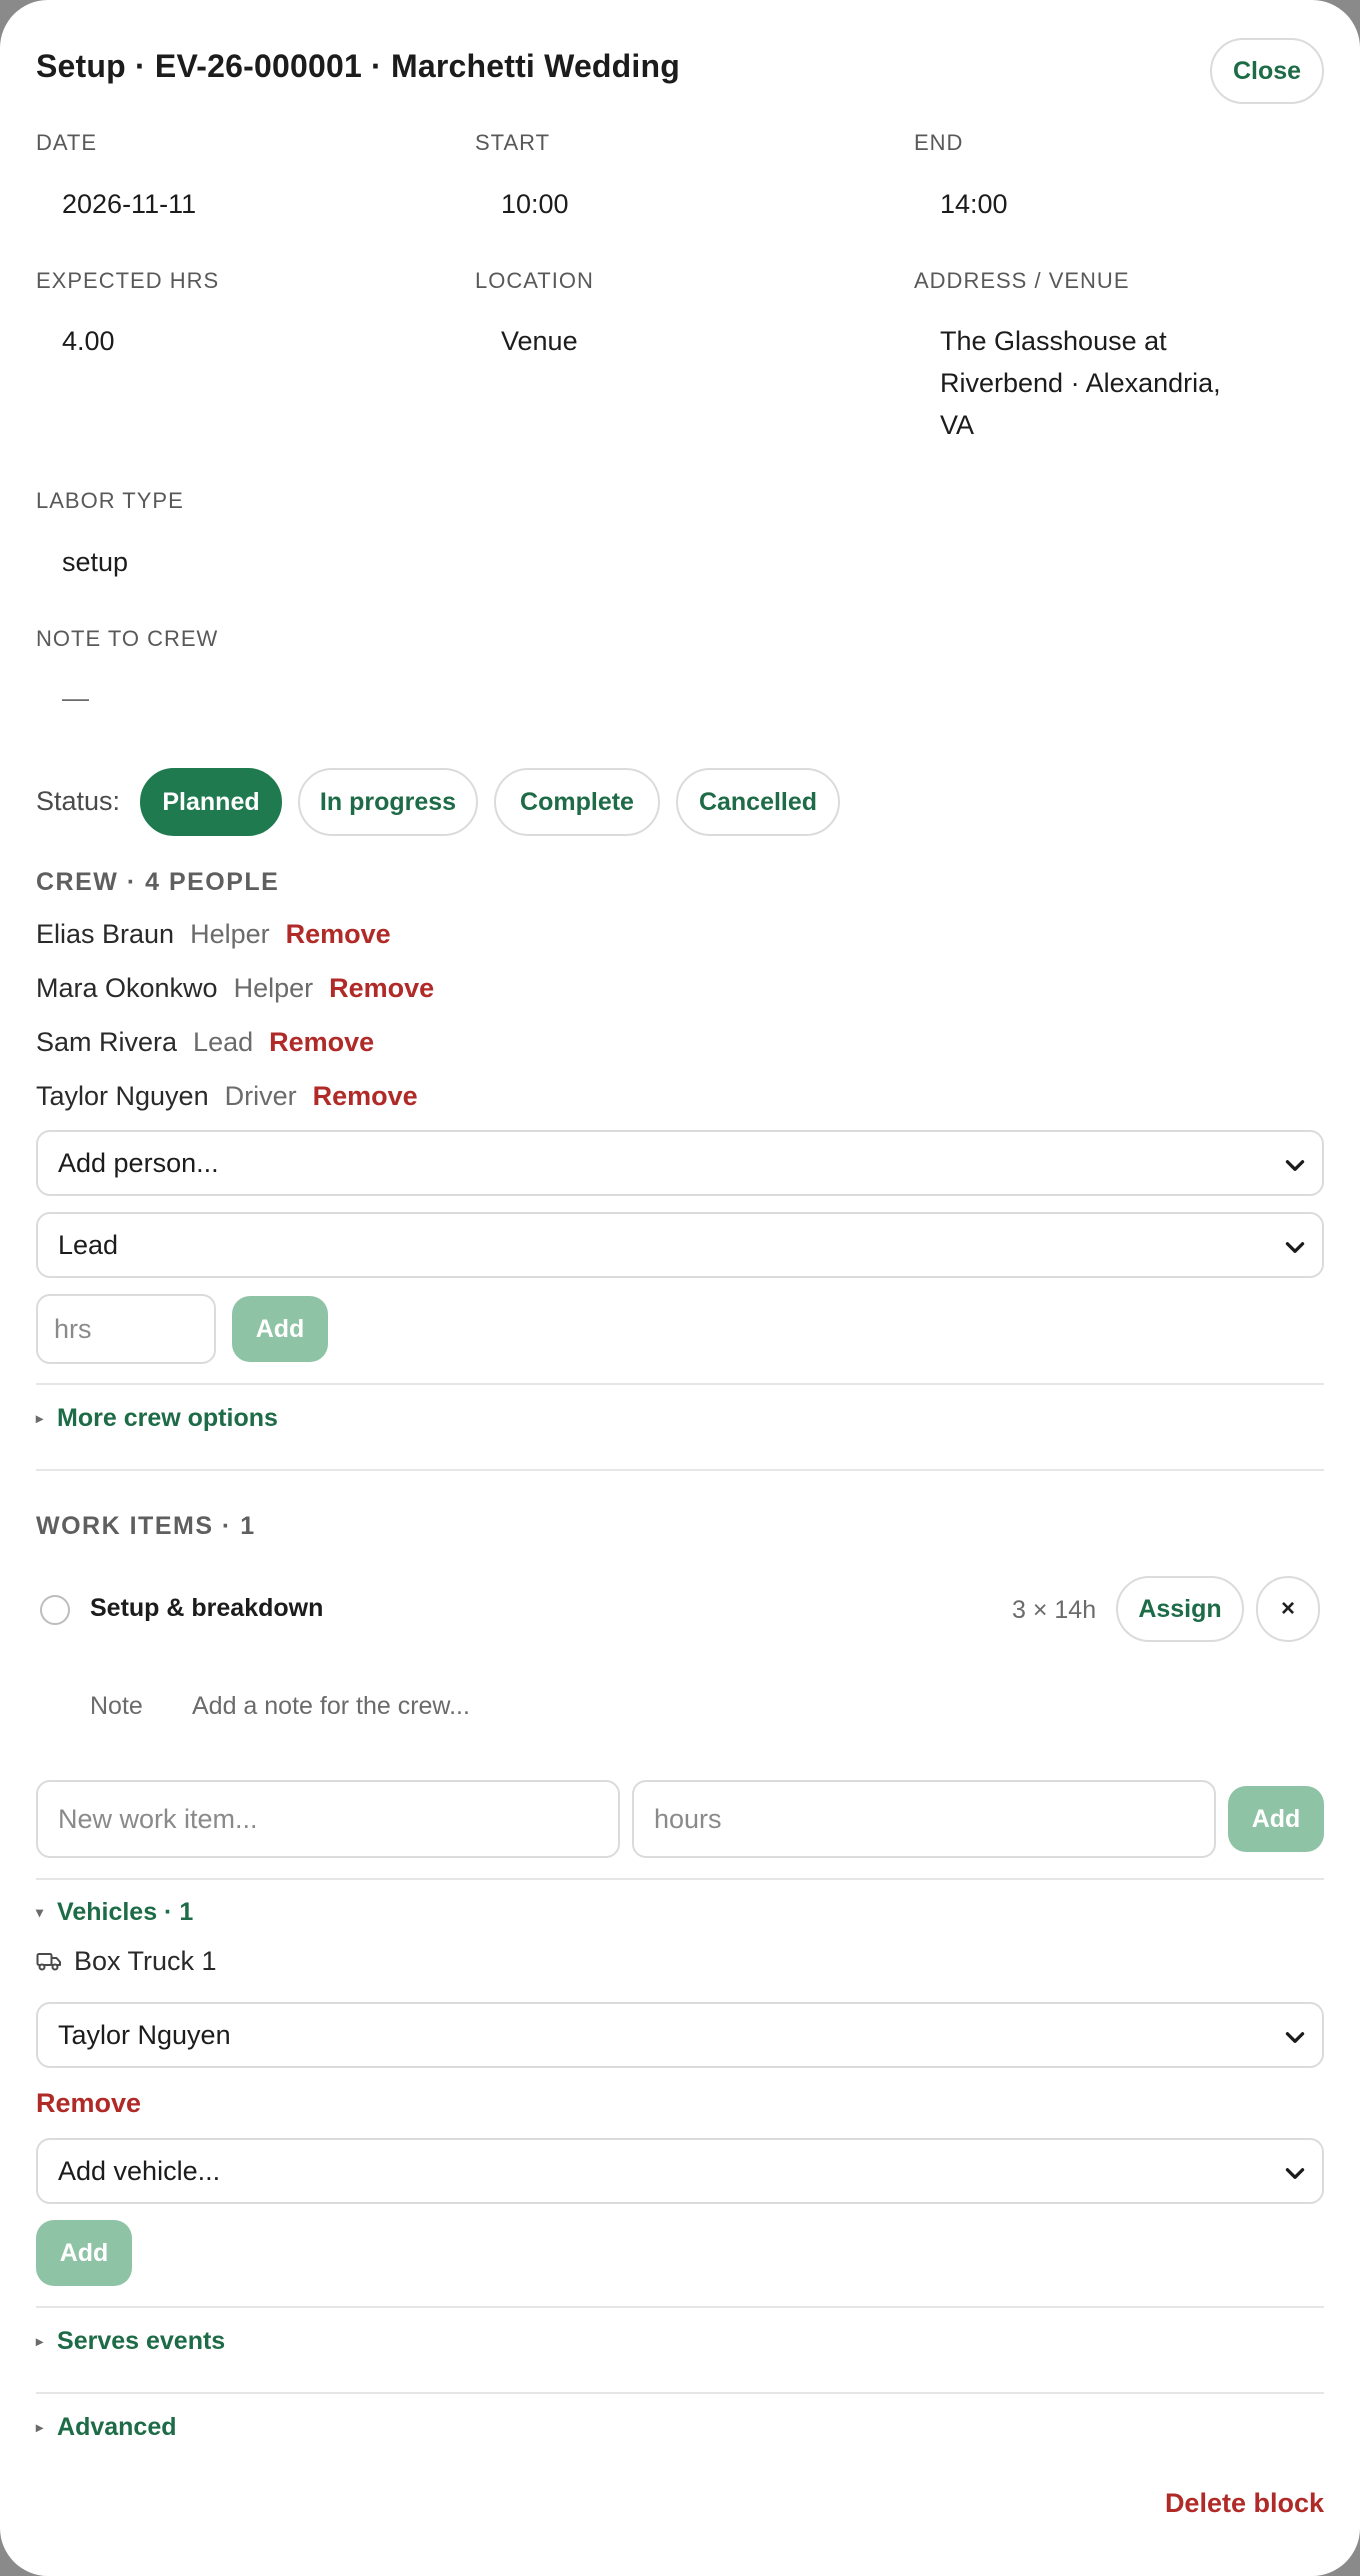 The height and width of the screenshot is (2576, 1360). Describe the element at coordinates (116, 1706) in the screenshot. I see `work-item-note-label: Note` at that location.